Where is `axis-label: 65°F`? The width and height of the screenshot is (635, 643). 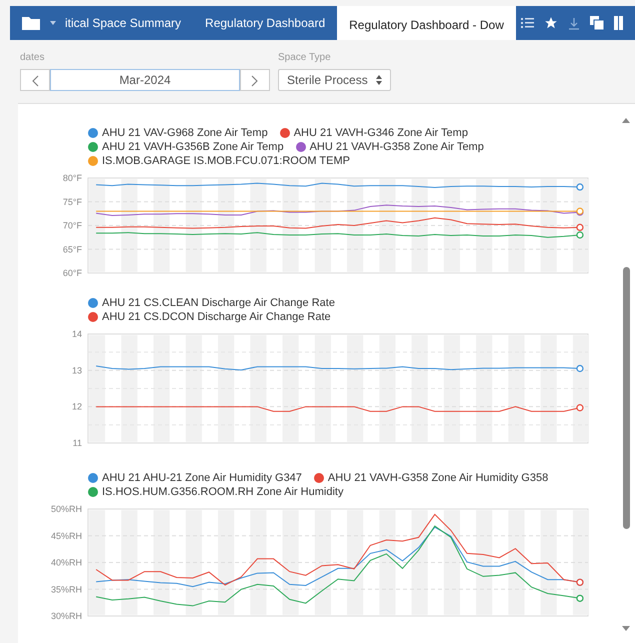 axis-label: 65°F is located at coordinates (72, 249).